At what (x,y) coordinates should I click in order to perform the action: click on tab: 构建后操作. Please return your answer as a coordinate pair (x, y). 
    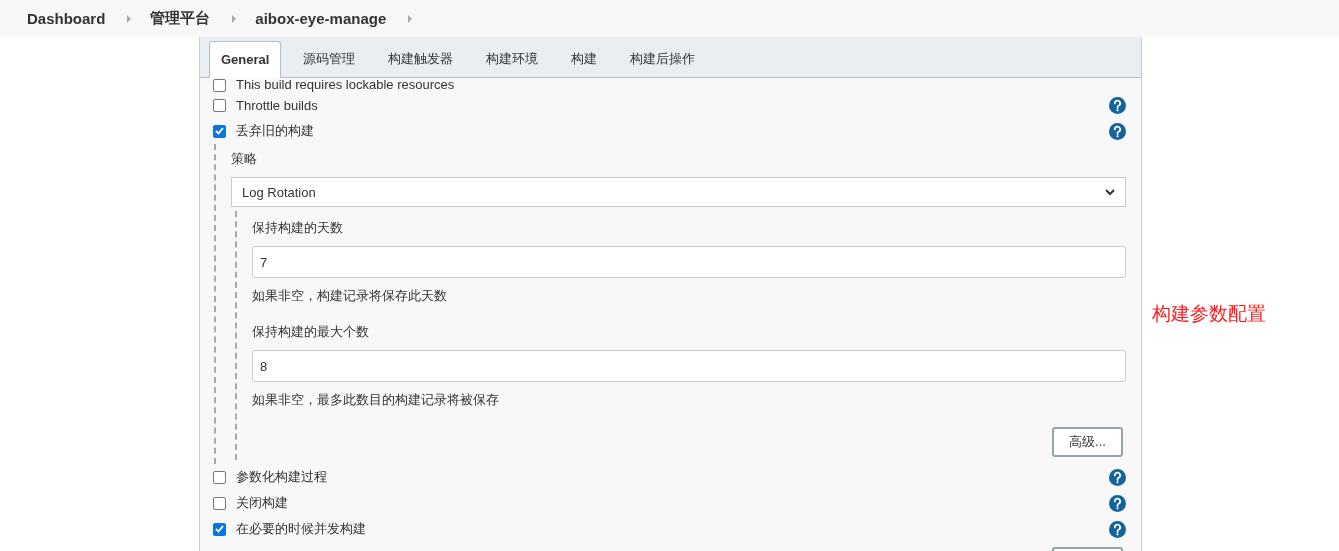
    Looking at the image, I should click on (663, 59).